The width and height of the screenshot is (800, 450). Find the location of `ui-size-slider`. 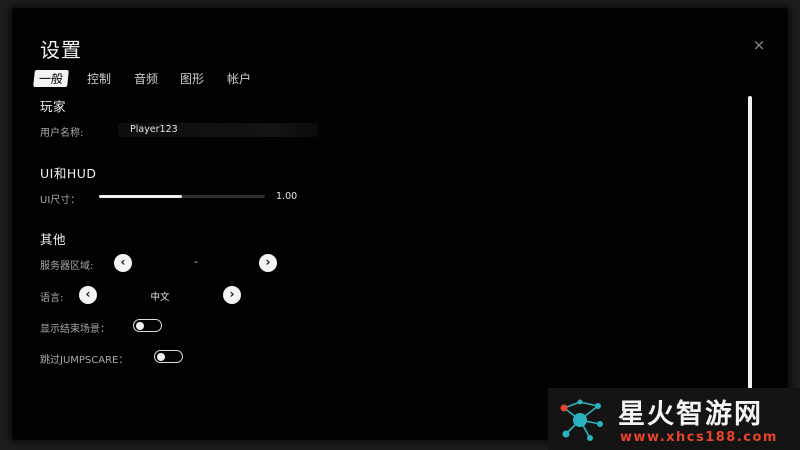

ui-size-slider is located at coordinates (182, 196).